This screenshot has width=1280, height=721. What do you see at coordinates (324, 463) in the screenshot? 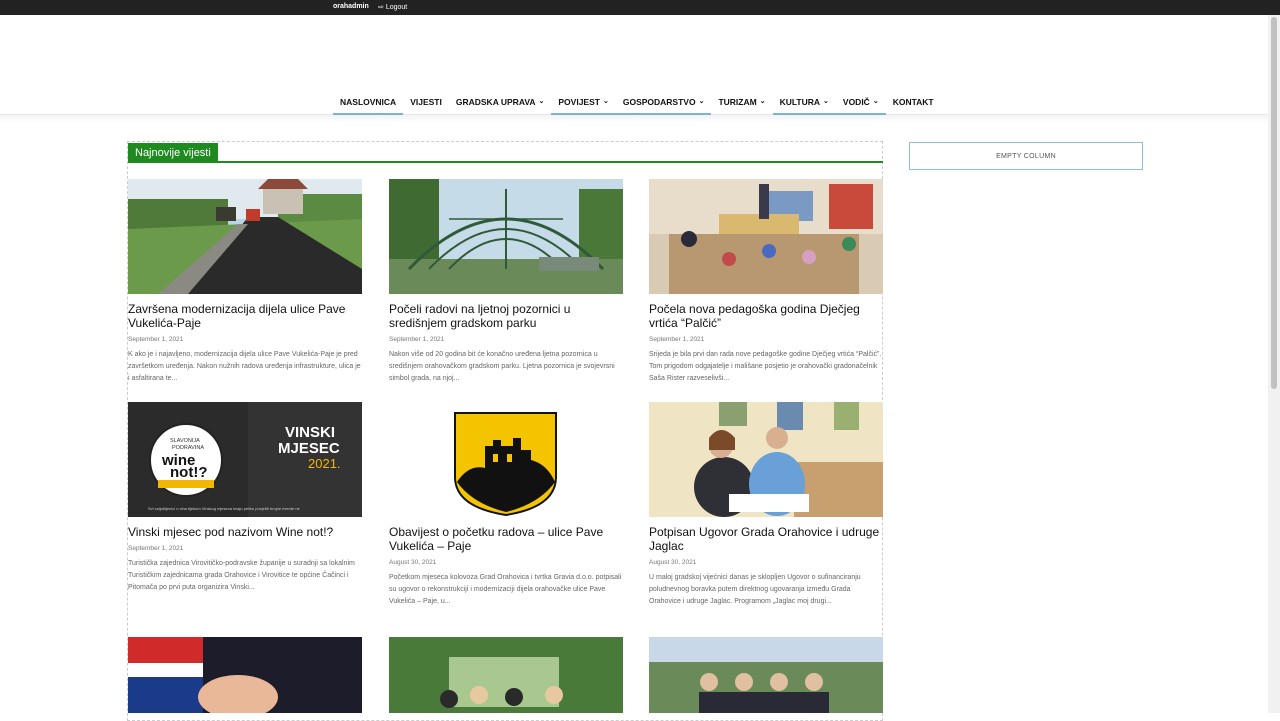
I see `vinski-line-3: 2021.` at bounding box center [324, 463].